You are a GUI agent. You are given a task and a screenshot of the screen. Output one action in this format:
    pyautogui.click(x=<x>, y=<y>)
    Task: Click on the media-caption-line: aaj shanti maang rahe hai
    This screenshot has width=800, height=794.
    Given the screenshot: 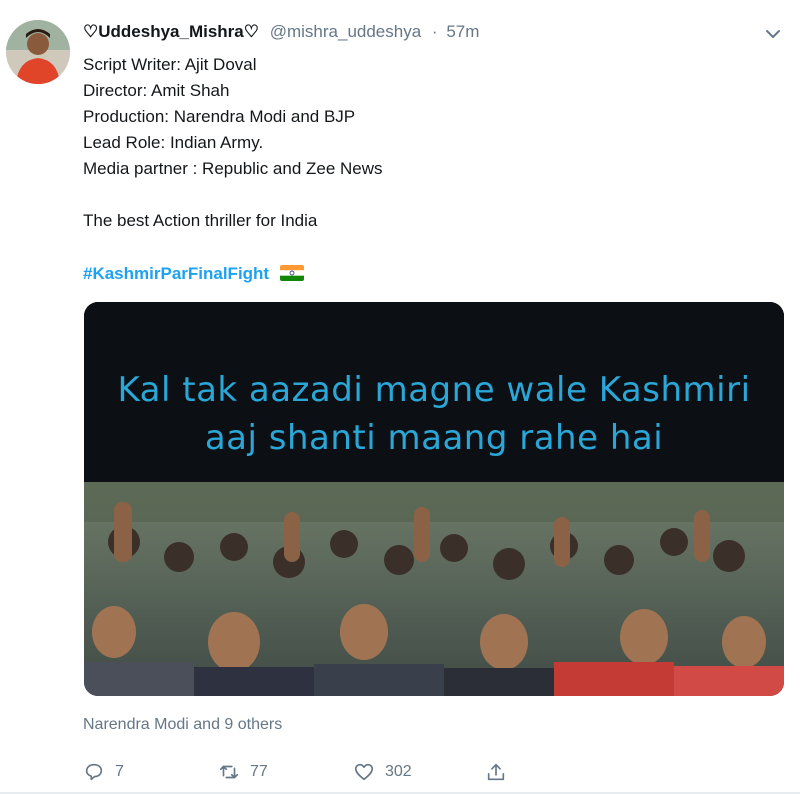 What is the action you would take?
    pyautogui.click(x=434, y=438)
    